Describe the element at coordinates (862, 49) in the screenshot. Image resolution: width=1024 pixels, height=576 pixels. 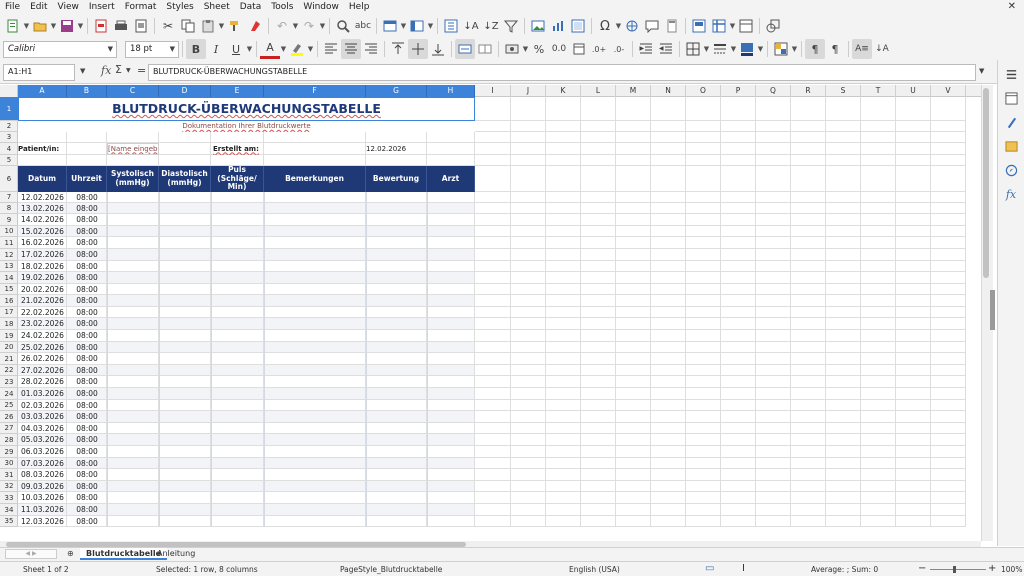
I see `text-orientation-horizontal-icon: A≡` at that location.